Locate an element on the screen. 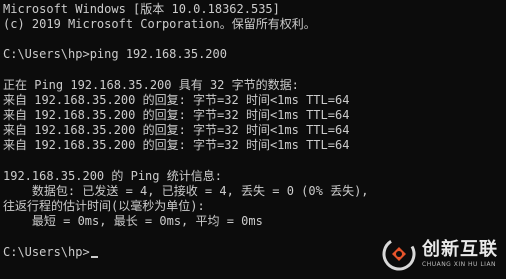  stats-packets-line: 数据包: 已发送 = 4, 已接收 = 4, 丢失 = 0 (0% 丢失), is located at coordinates (186, 191).